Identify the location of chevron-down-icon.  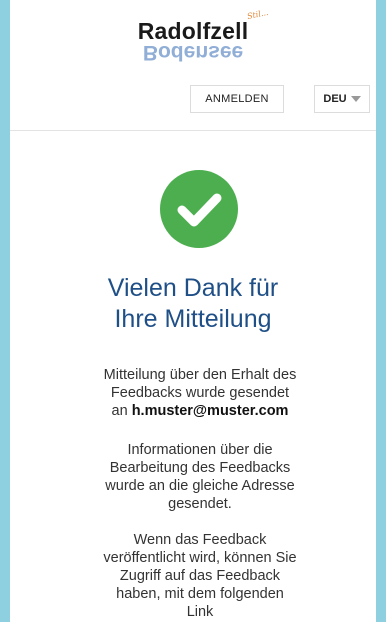
(355, 99).